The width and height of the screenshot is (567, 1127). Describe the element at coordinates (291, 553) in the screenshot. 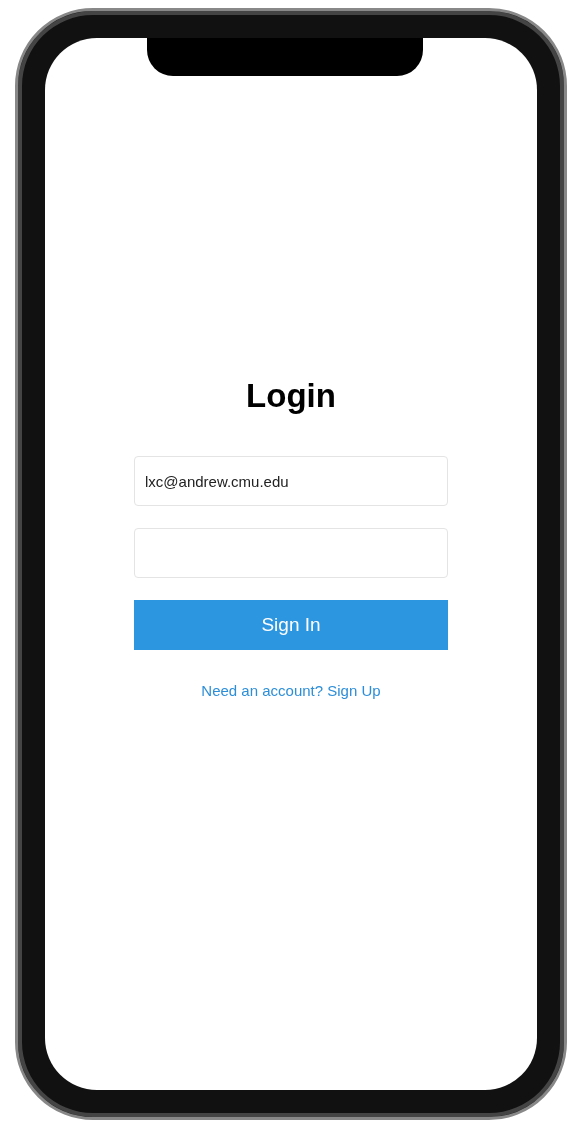

I see `password-field` at that location.